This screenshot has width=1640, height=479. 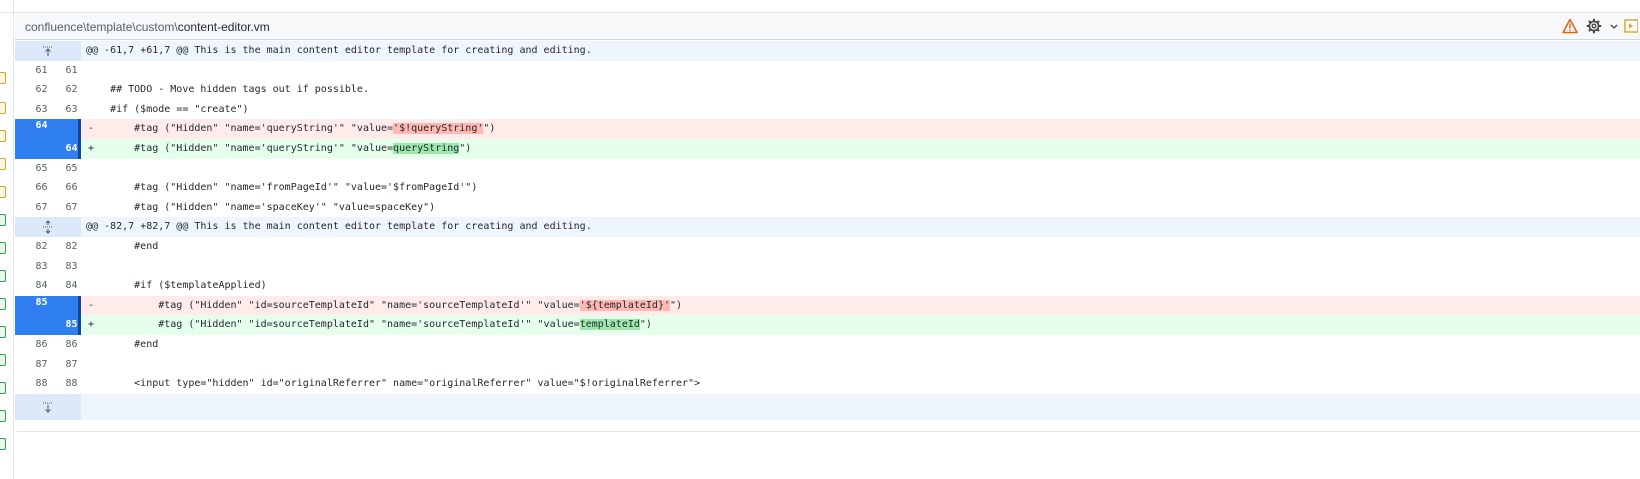 I want to click on warning-icon, so click(x=1570, y=26).